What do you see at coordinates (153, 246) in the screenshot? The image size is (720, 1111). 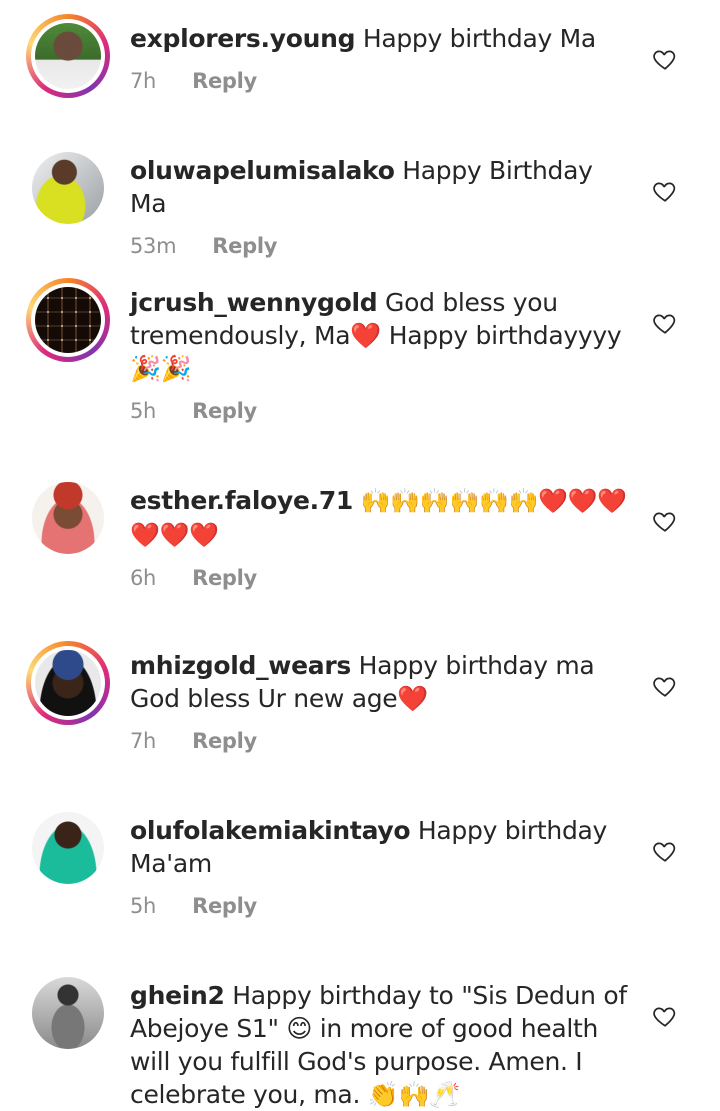 I see `comment-time: 53m` at bounding box center [153, 246].